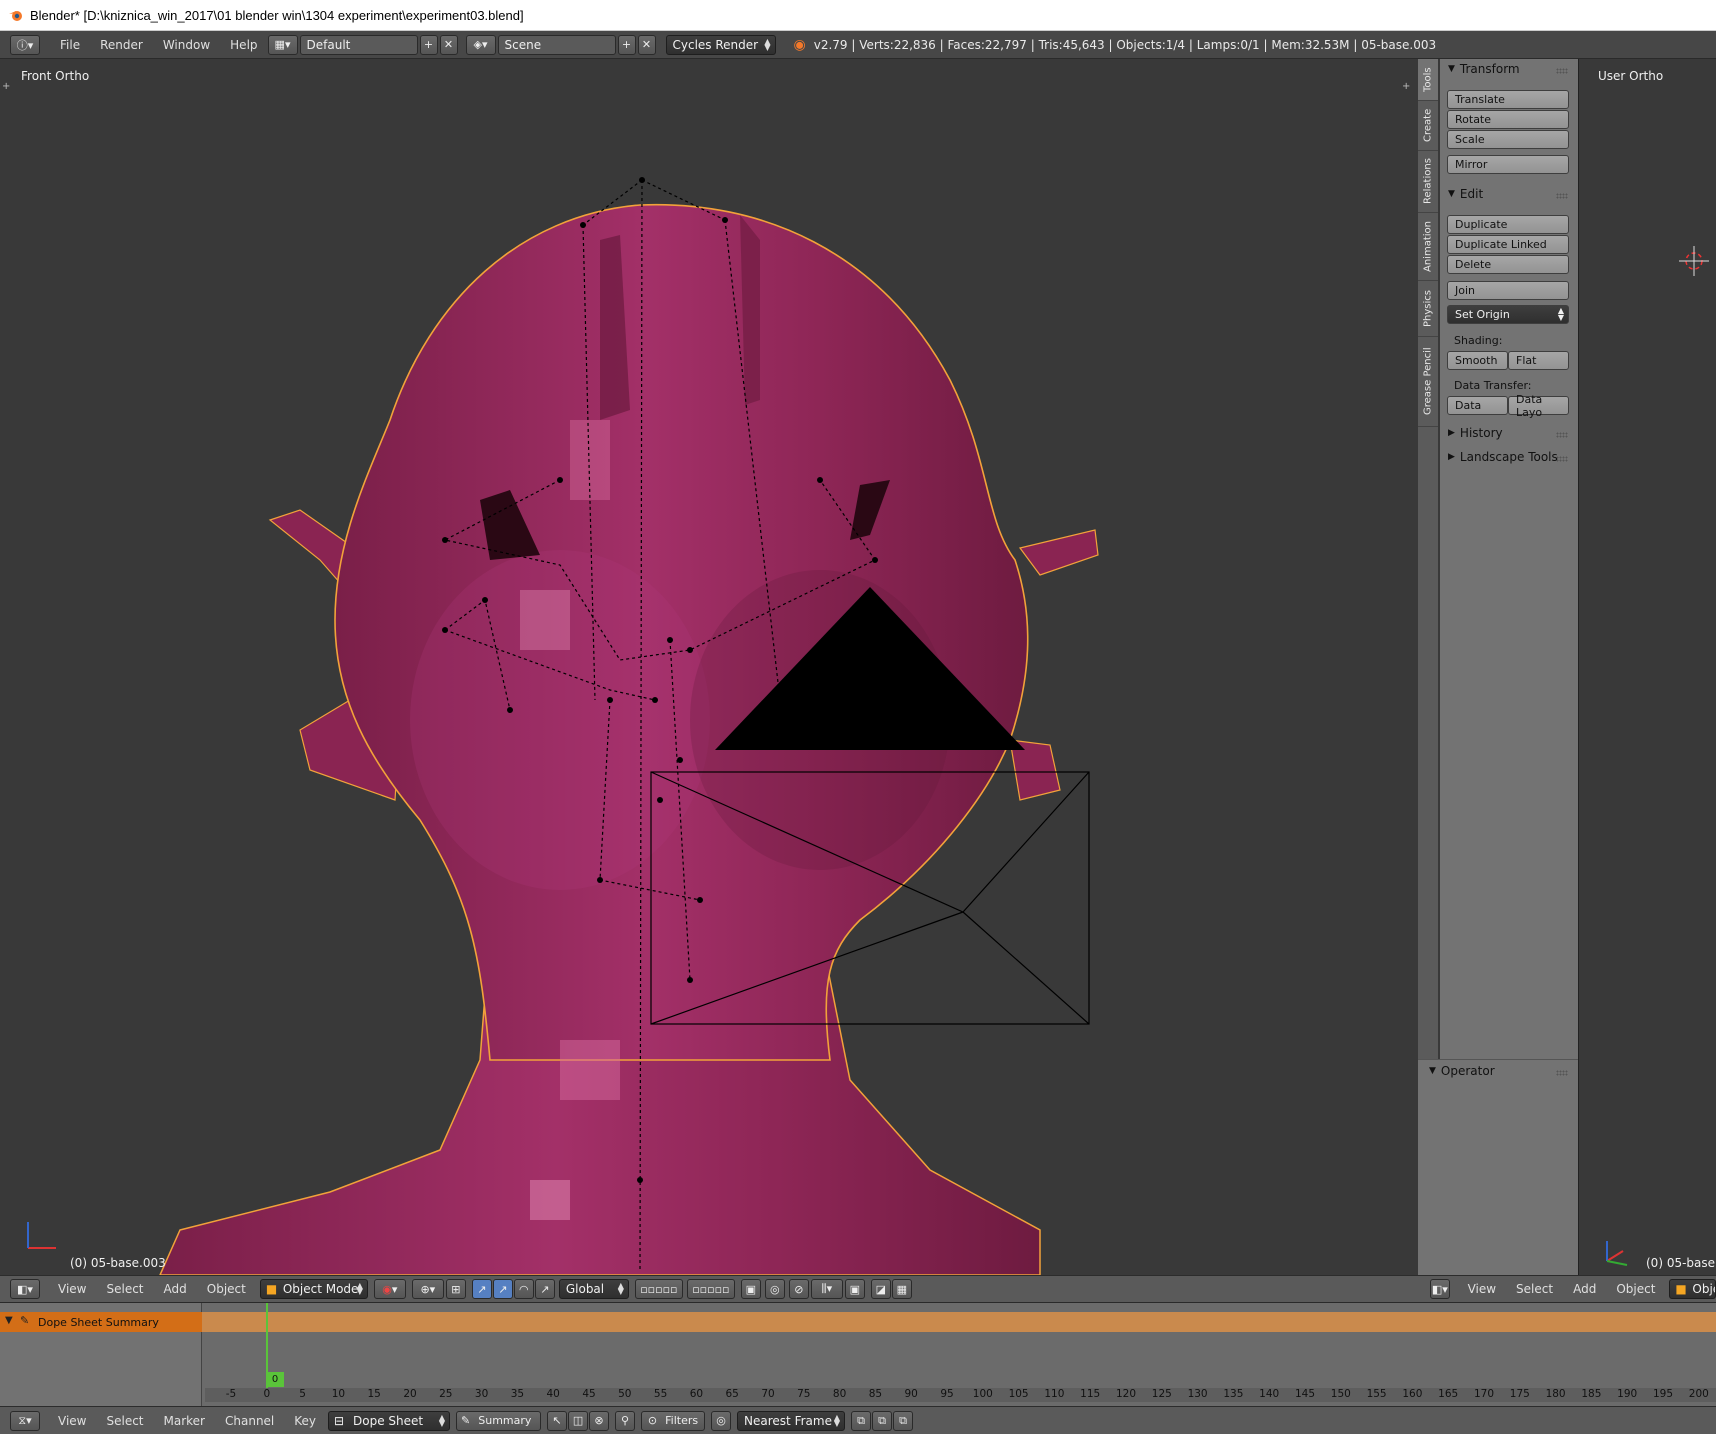 This screenshot has height=1434, width=1716. I want to click on dope-sheet-mode-dropdown: ⊟ Dope Sheet ▲ ▼, so click(389, 1420).